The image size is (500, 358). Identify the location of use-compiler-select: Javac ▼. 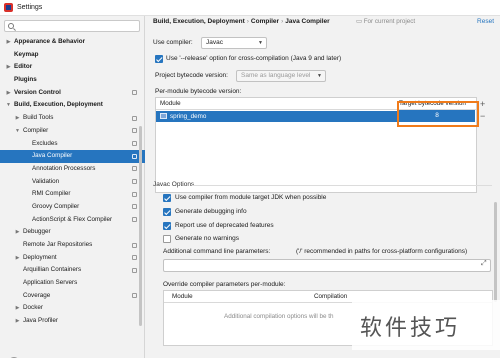
(234, 43).